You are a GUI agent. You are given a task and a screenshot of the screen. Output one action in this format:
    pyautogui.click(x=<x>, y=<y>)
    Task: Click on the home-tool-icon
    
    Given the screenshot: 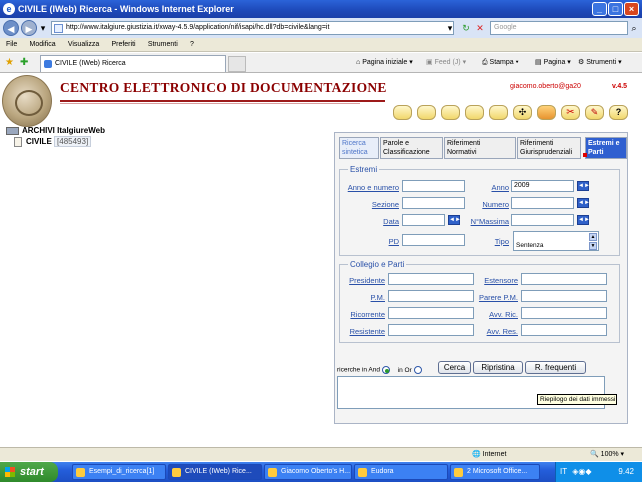 What is the action you would take?
    pyautogui.click(x=546, y=112)
    